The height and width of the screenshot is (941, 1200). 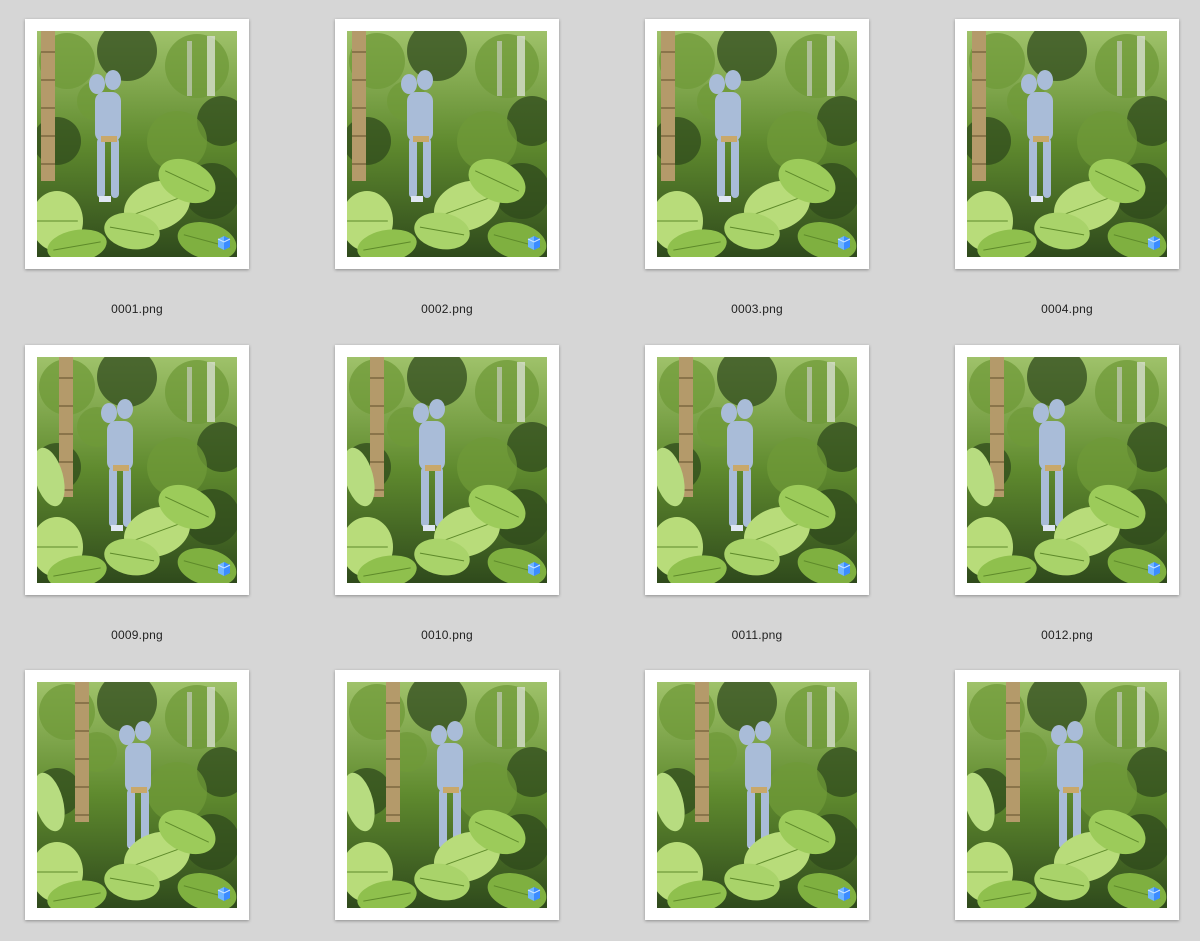 What do you see at coordinates (757, 309) in the screenshot?
I see `file-name-label: 0003.png` at bounding box center [757, 309].